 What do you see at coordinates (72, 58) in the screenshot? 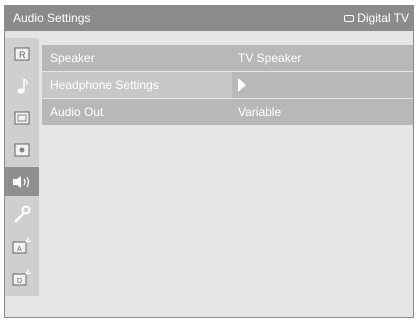
I see `menu-row-label: Speaker` at bounding box center [72, 58].